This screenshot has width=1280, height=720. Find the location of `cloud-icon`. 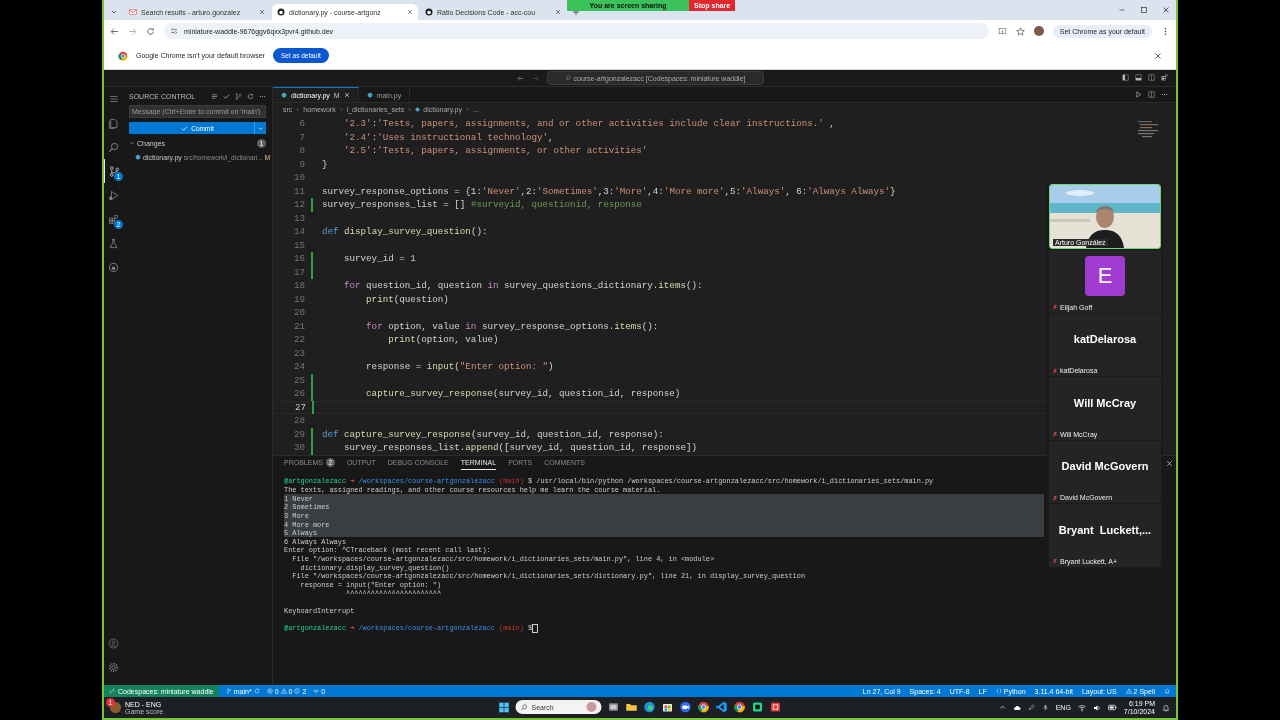

cloud-icon is located at coordinates (1016, 707).